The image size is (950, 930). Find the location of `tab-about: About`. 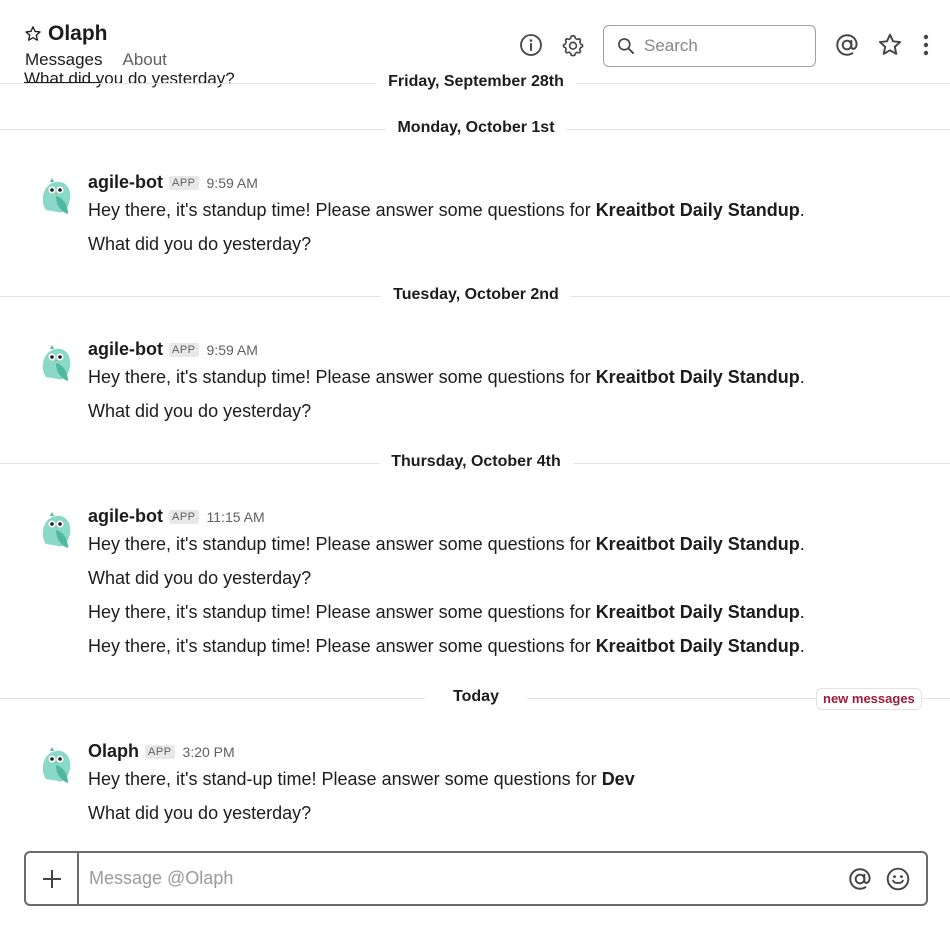

tab-about: About is located at coordinates (144, 60).